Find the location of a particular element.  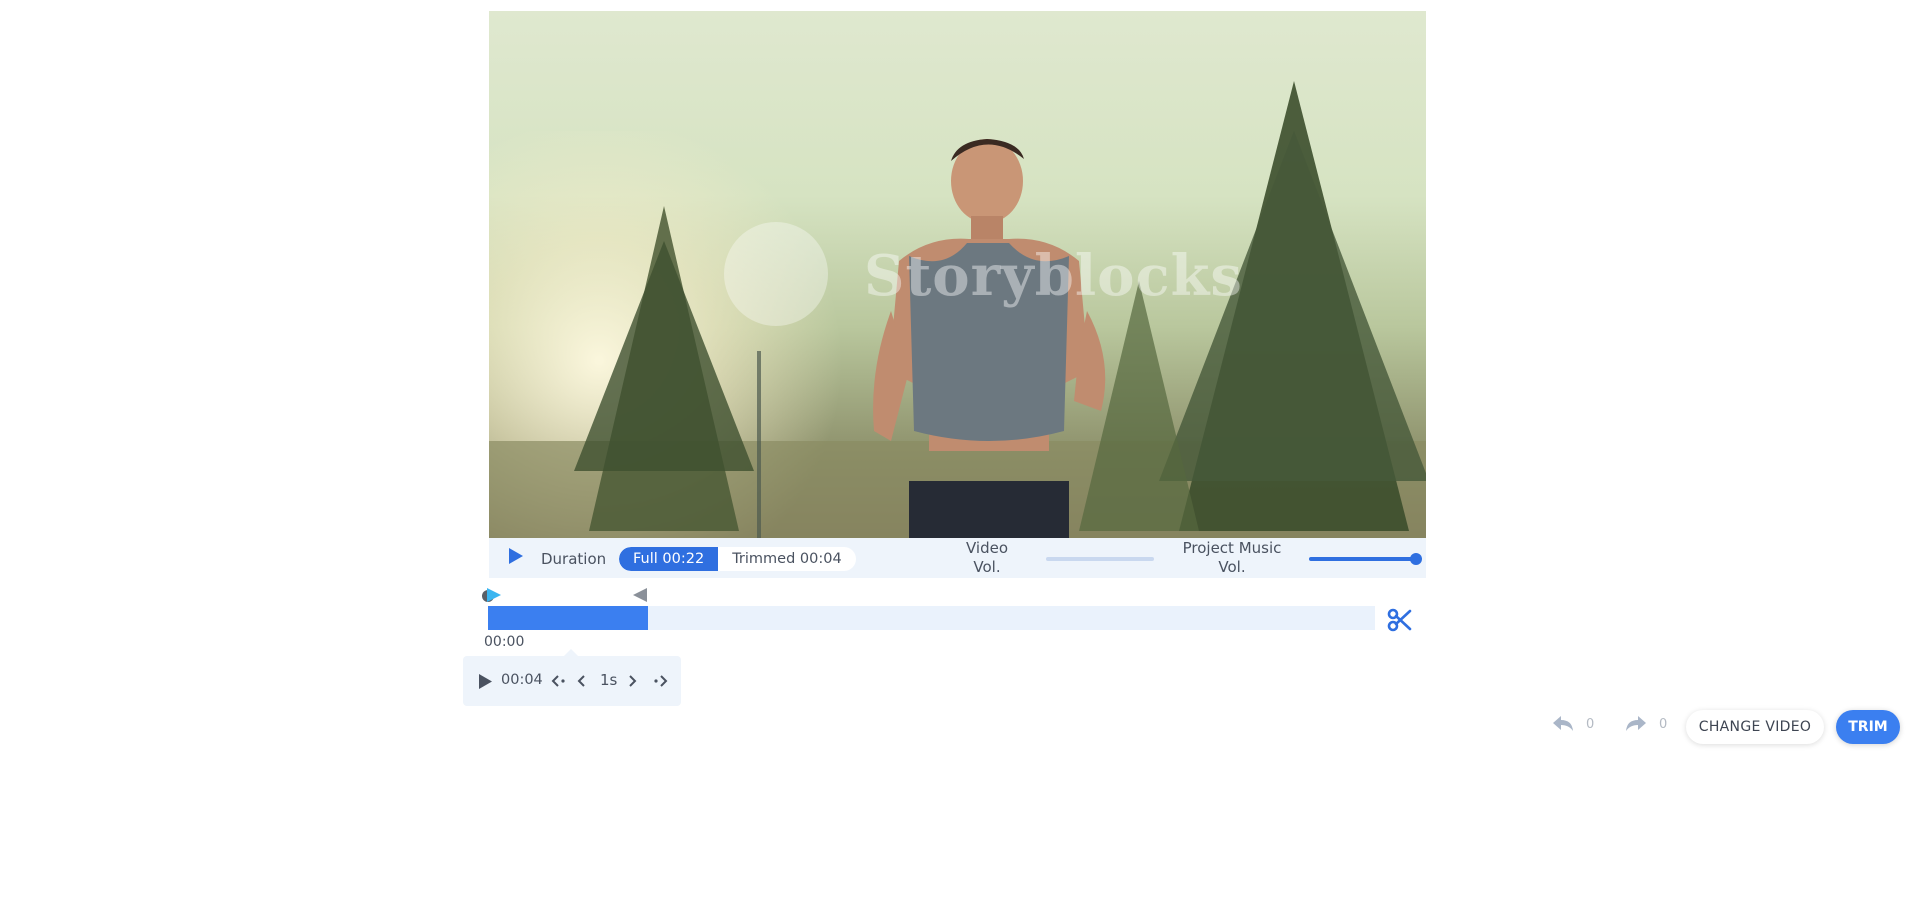

popover-caret is located at coordinates (571, 653).